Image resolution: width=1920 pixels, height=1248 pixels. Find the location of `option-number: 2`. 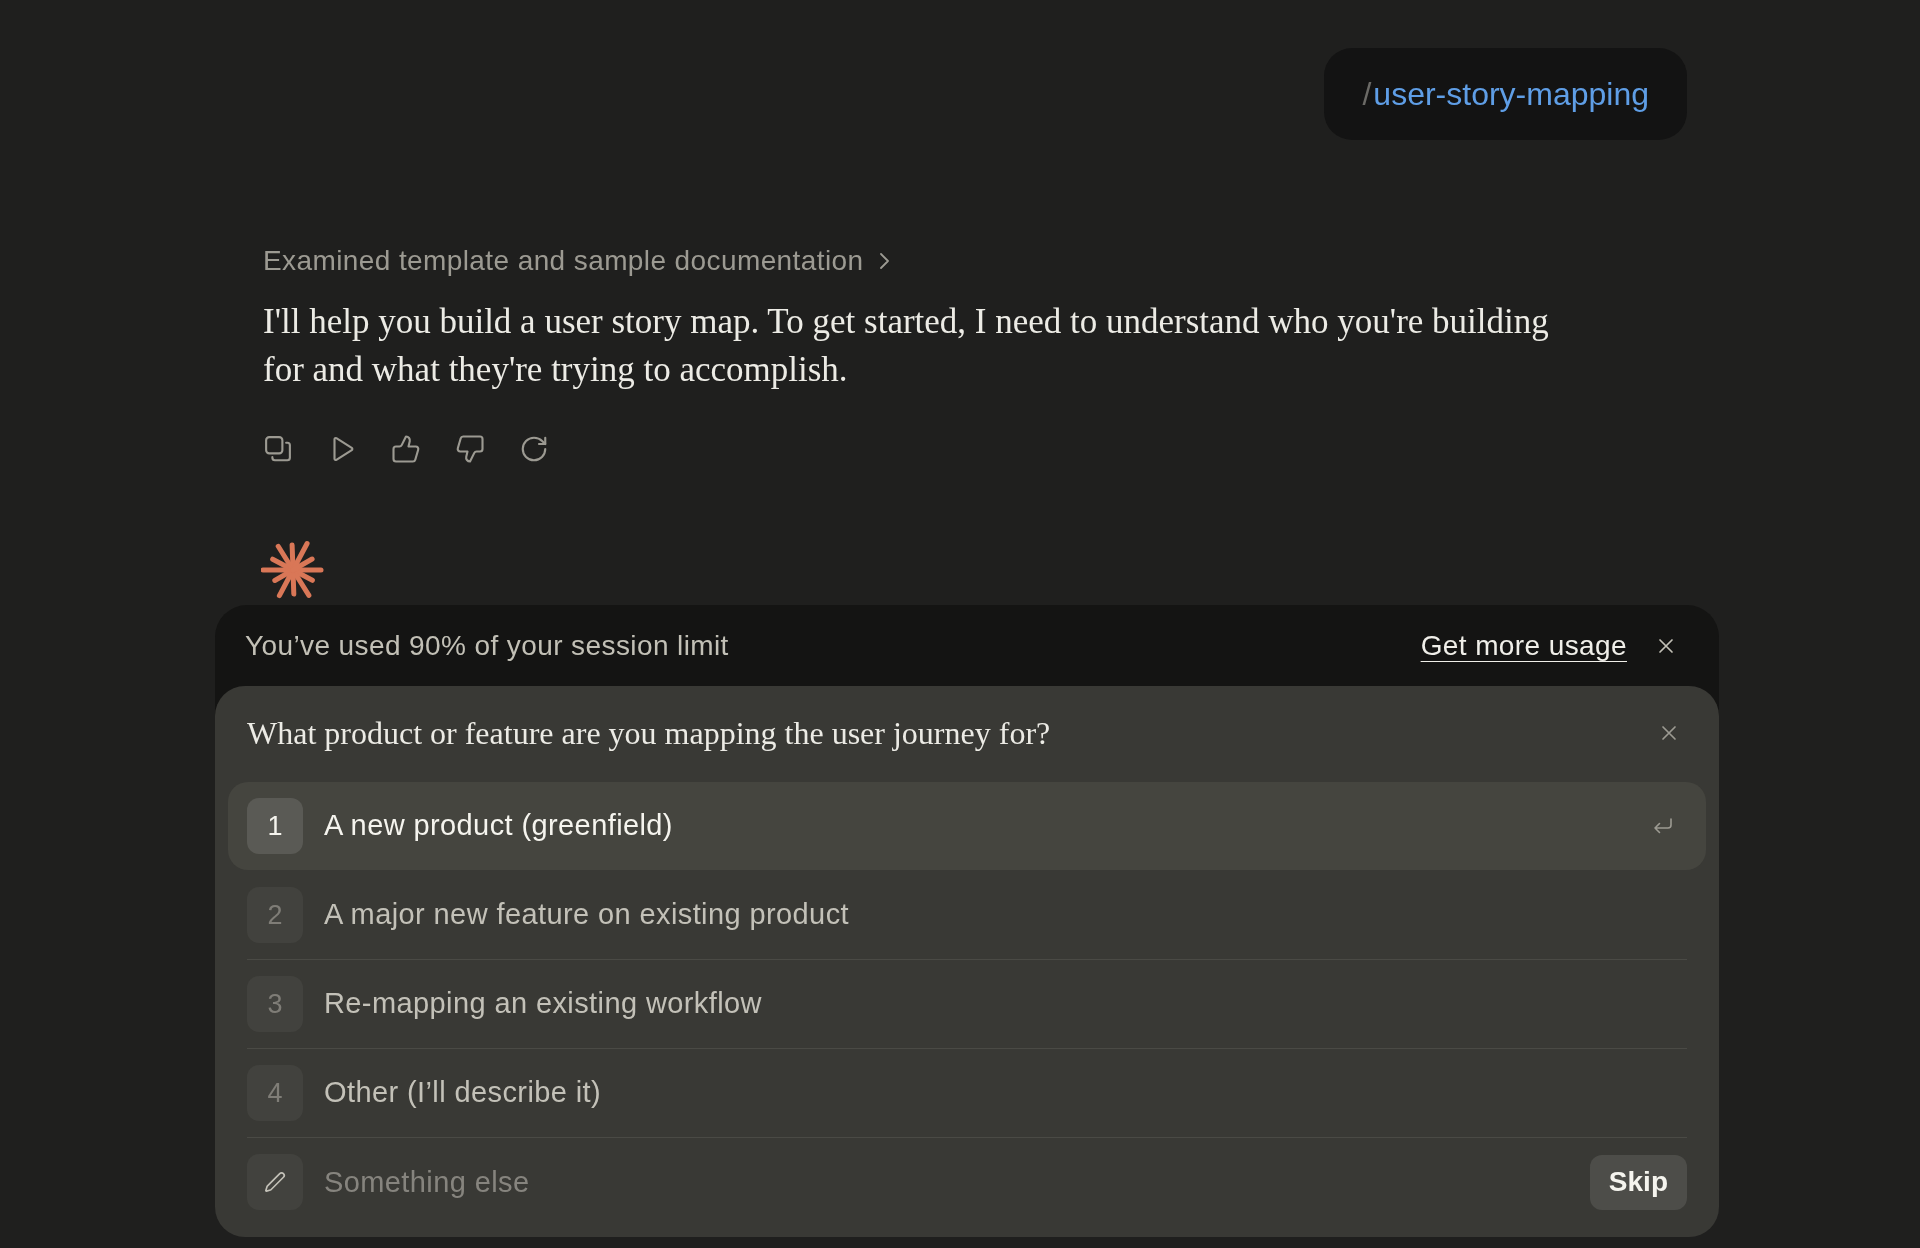

option-number: 2 is located at coordinates (275, 915).